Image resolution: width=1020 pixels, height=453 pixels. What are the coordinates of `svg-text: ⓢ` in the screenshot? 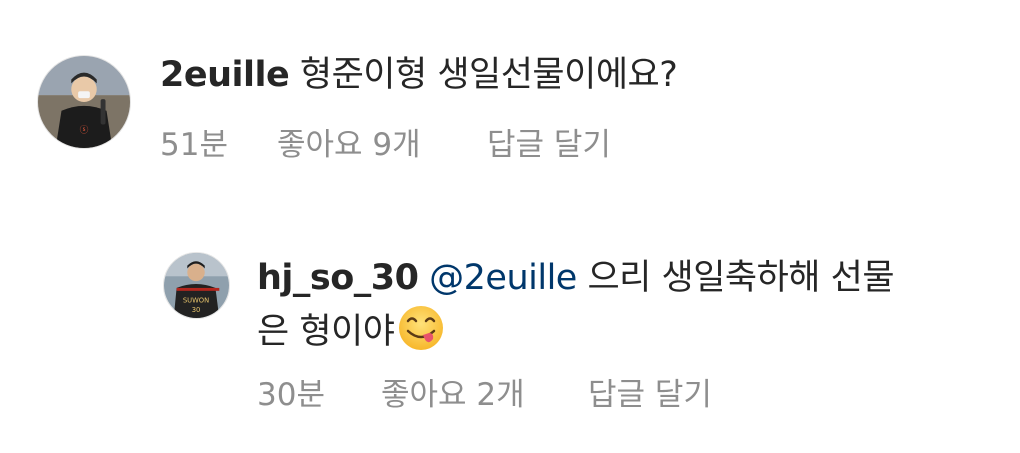 It's located at (84, 129).